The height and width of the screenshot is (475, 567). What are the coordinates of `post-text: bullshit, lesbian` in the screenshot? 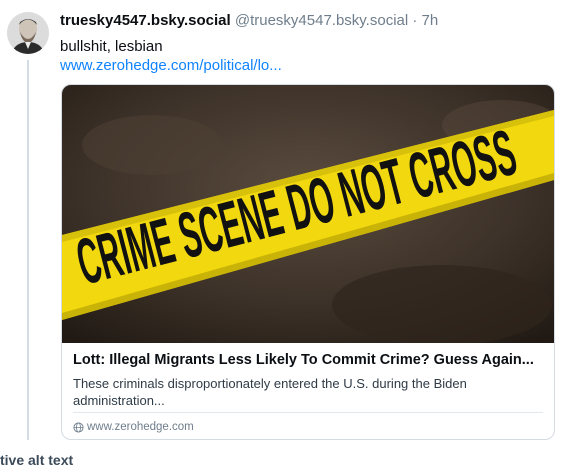 It's located at (111, 46).